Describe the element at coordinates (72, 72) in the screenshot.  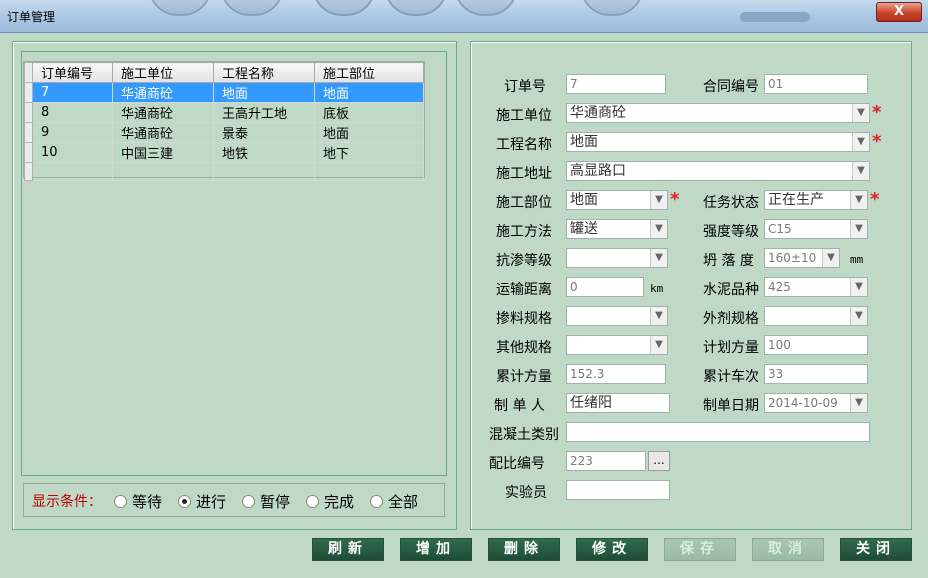
I see `column-header-order-no: 订单编号` at that location.